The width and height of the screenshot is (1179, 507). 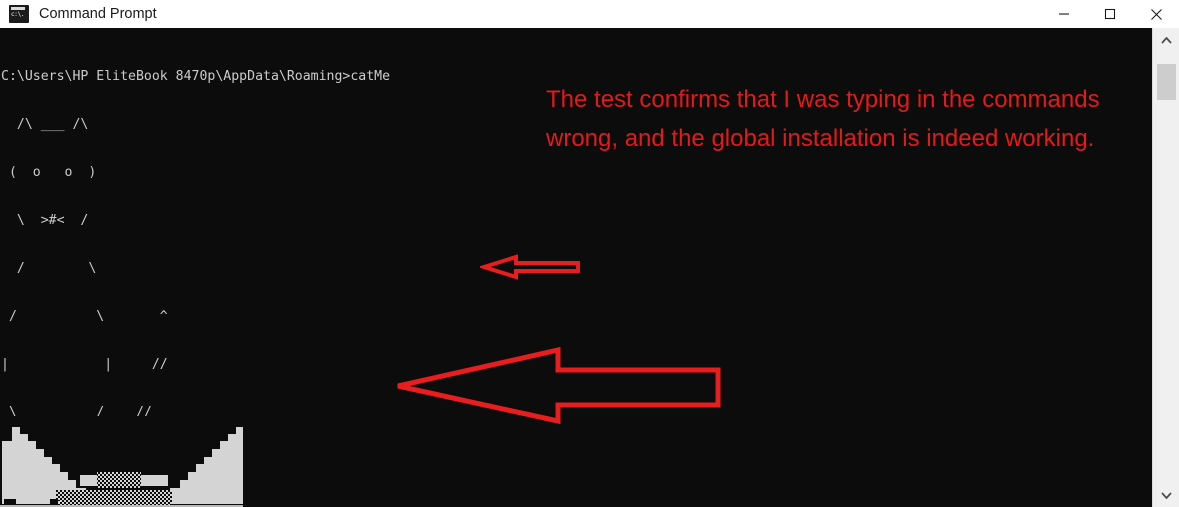 I want to click on minimize-icon, so click(x=1064, y=14).